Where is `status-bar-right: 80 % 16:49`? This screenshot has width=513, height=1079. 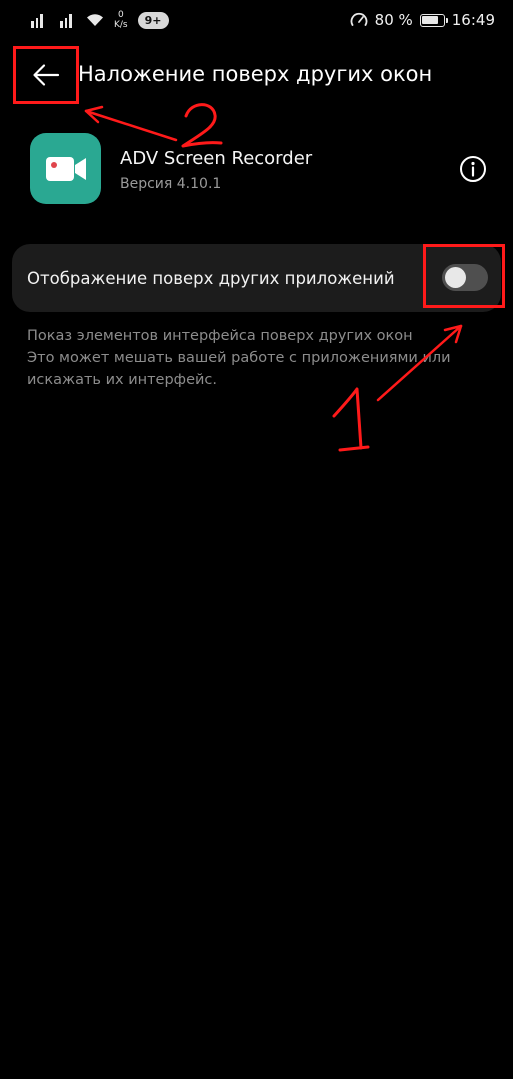
status-bar-right: 80 % 16:49 is located at coordinates (422, 20).